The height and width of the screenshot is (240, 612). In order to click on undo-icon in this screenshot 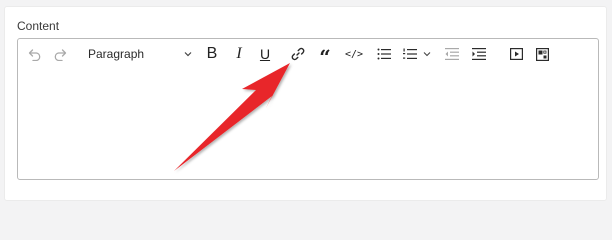, I will do `click(34, 55)`.